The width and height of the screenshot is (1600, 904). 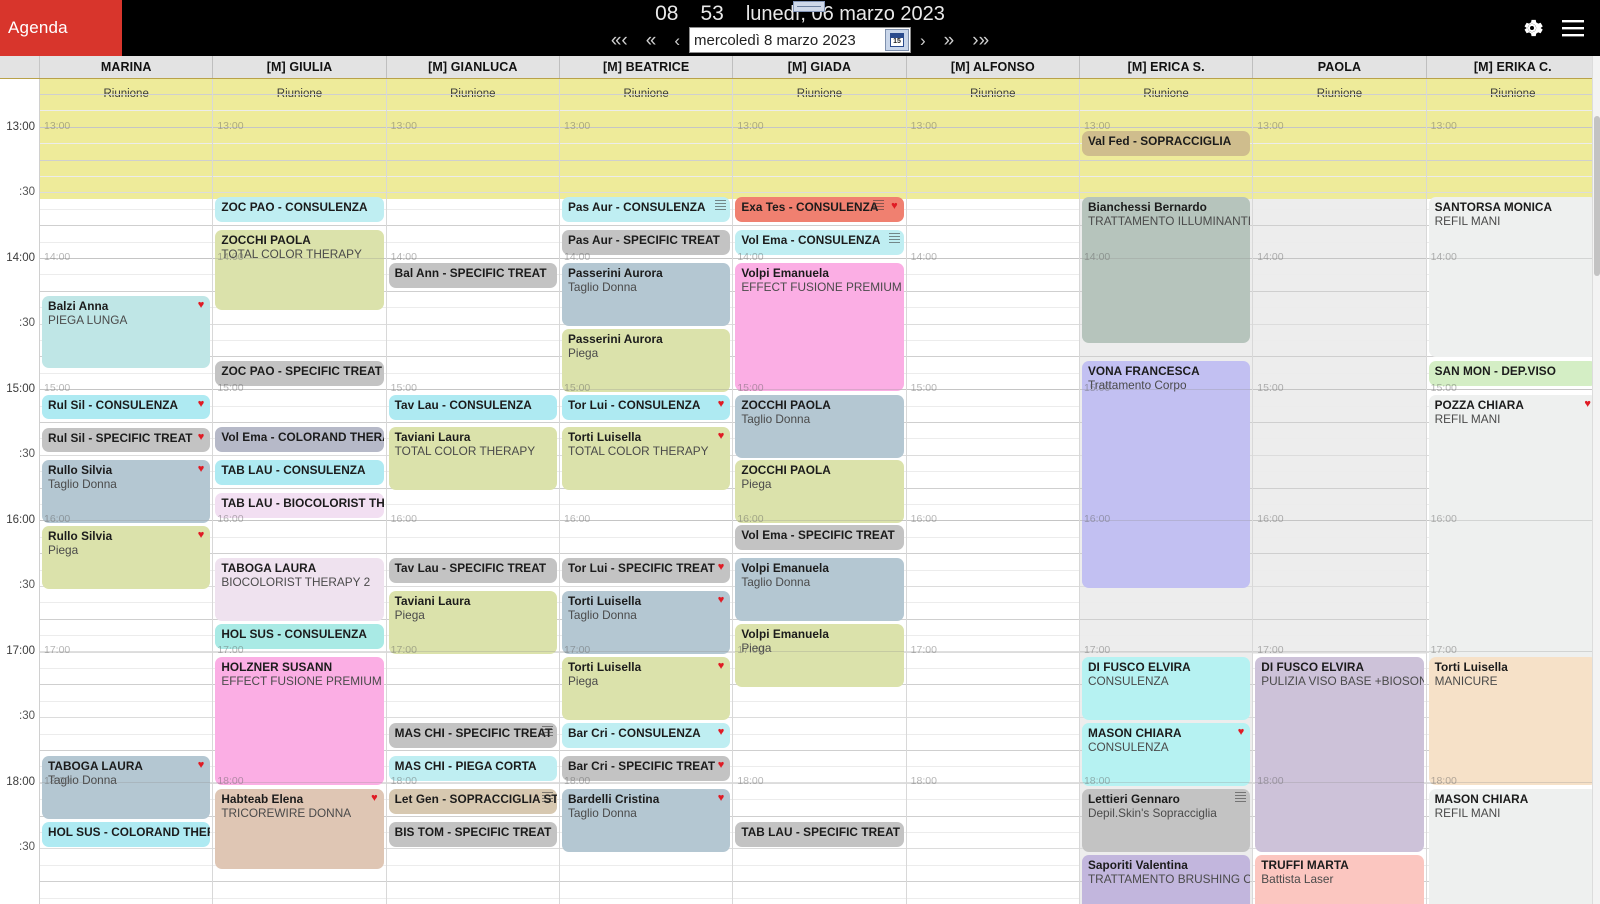 I want to click on nav-last-button: ›», so click(x=980, y=40).